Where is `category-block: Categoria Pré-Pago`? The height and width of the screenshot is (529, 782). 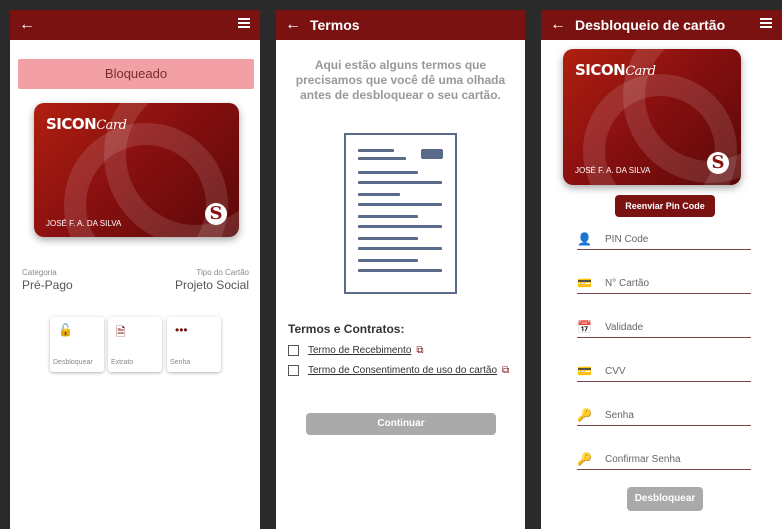
category-block: Categoria Pré-Pago is located at coordinates (47, 280).